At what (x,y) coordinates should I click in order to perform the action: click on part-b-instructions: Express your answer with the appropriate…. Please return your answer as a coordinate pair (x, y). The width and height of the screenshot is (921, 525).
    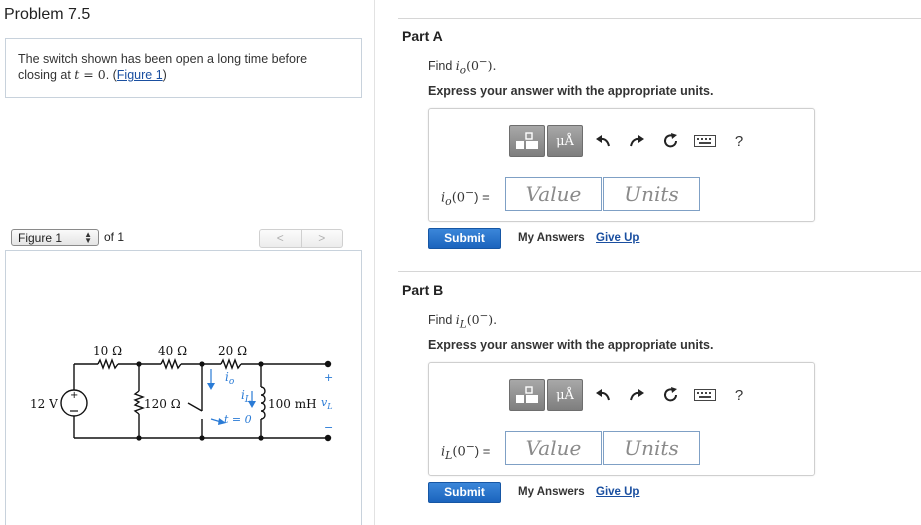
    Looking at the image, I should click on (571, 345).